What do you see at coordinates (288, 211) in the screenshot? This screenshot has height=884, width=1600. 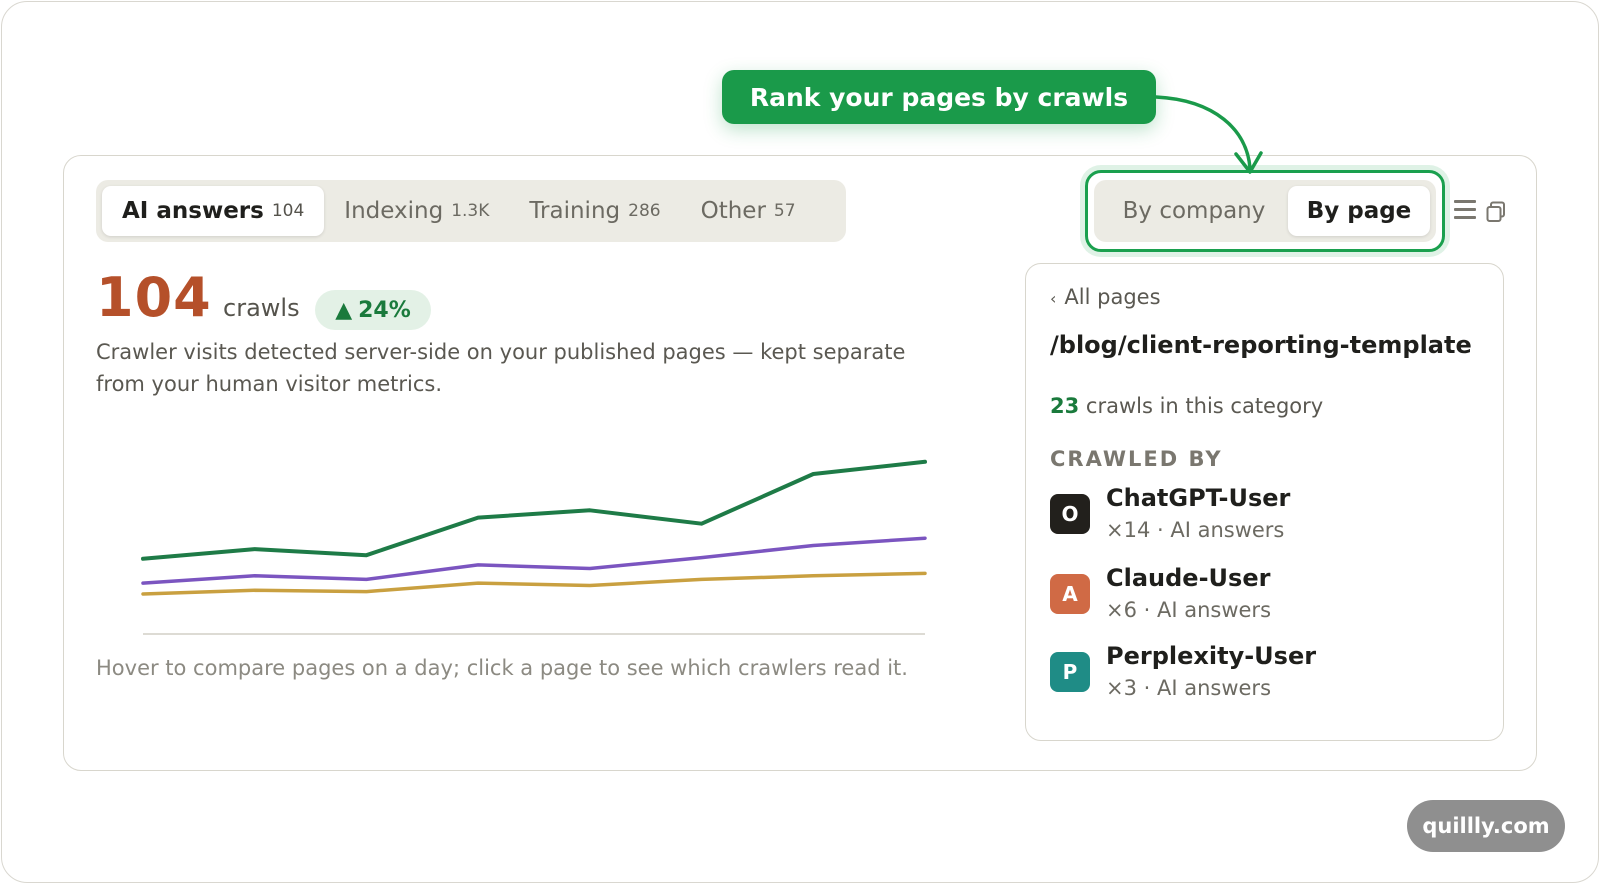 I see `tab-count: 104` at bounding box center [288, 211].